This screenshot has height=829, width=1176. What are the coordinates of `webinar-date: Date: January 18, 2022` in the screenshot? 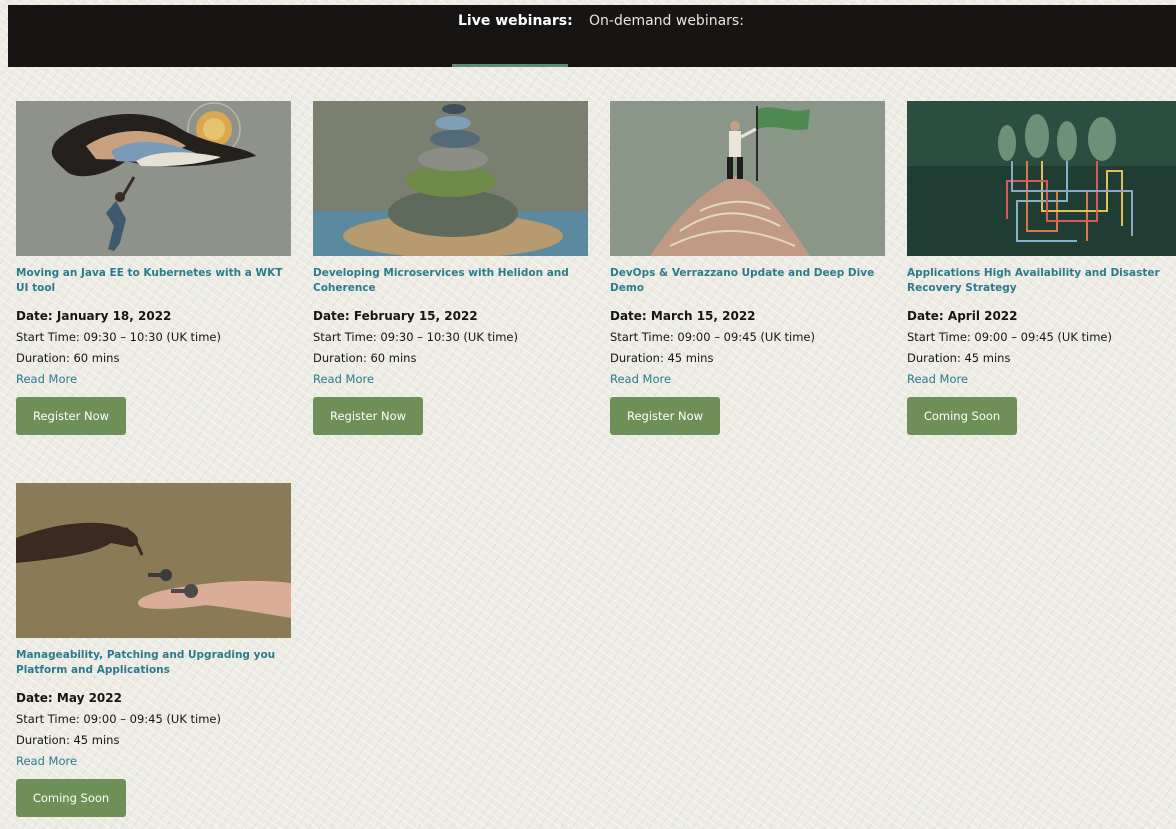 It's located at (94, 316).